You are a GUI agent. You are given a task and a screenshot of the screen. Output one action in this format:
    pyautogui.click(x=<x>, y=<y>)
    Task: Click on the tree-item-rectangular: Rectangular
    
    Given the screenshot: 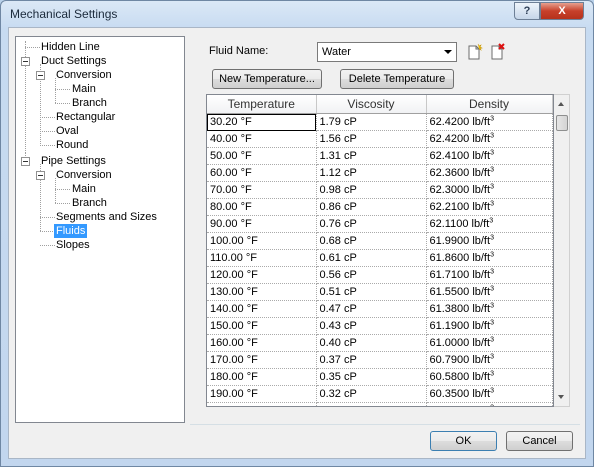 What is the action you would take?
    pyautogui.click(x=85, y=117)
    